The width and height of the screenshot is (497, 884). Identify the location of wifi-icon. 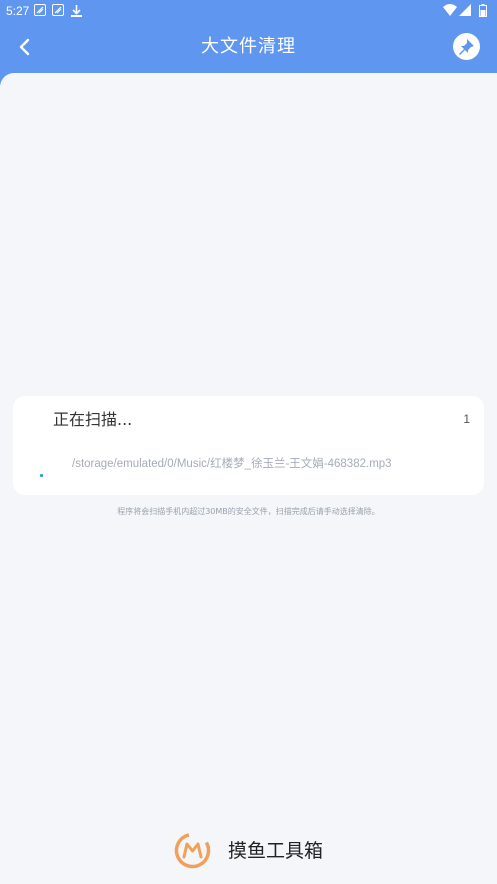
(450, 10).